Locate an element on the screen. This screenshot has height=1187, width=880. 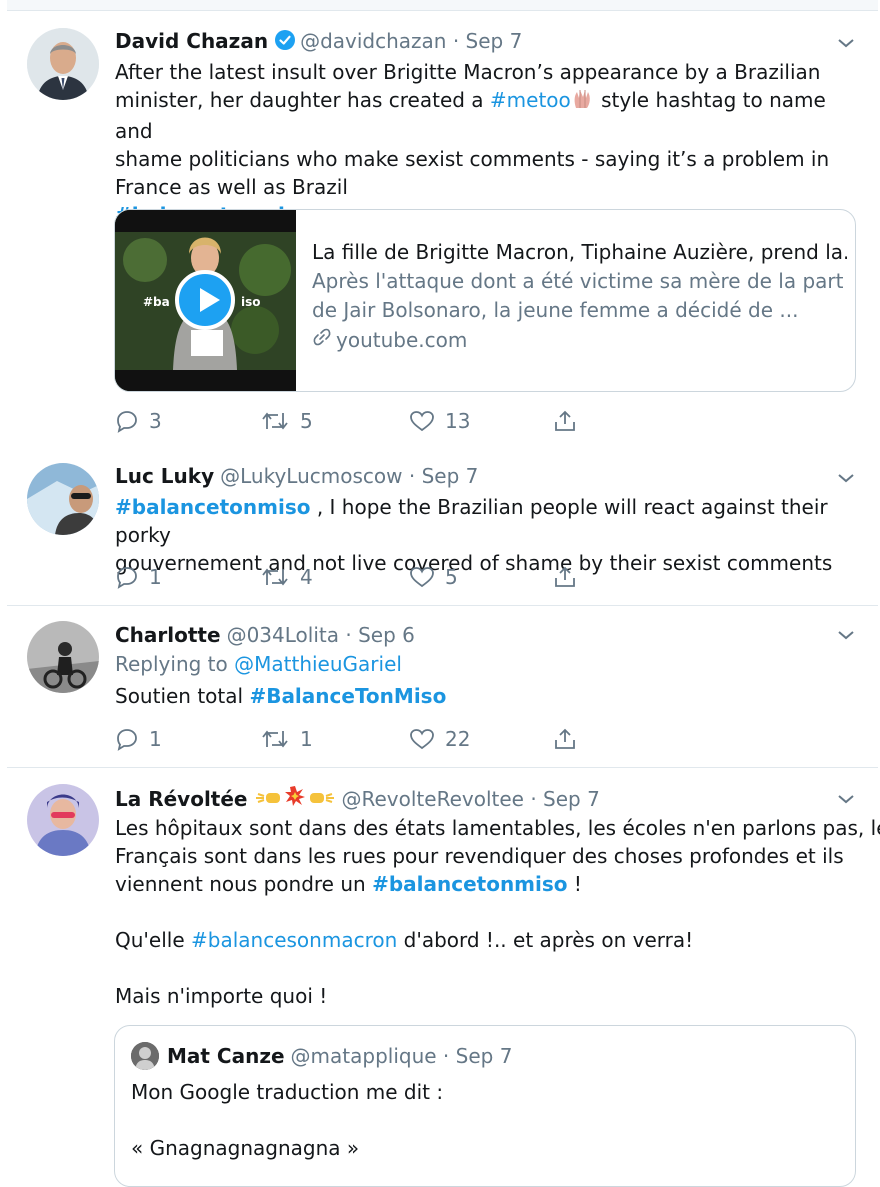
card-domain-text: youtube.com is located at coordinates (402, 340).